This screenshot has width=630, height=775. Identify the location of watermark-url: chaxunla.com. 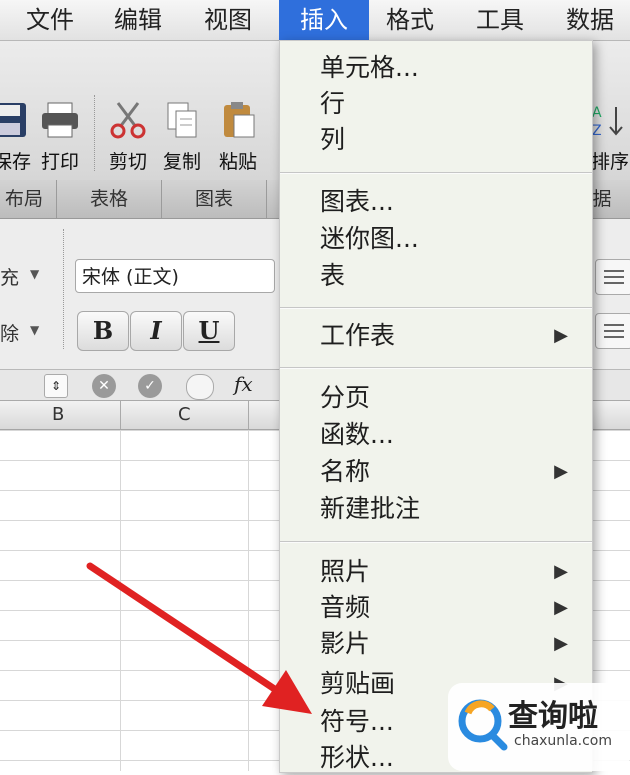
(563, 741).